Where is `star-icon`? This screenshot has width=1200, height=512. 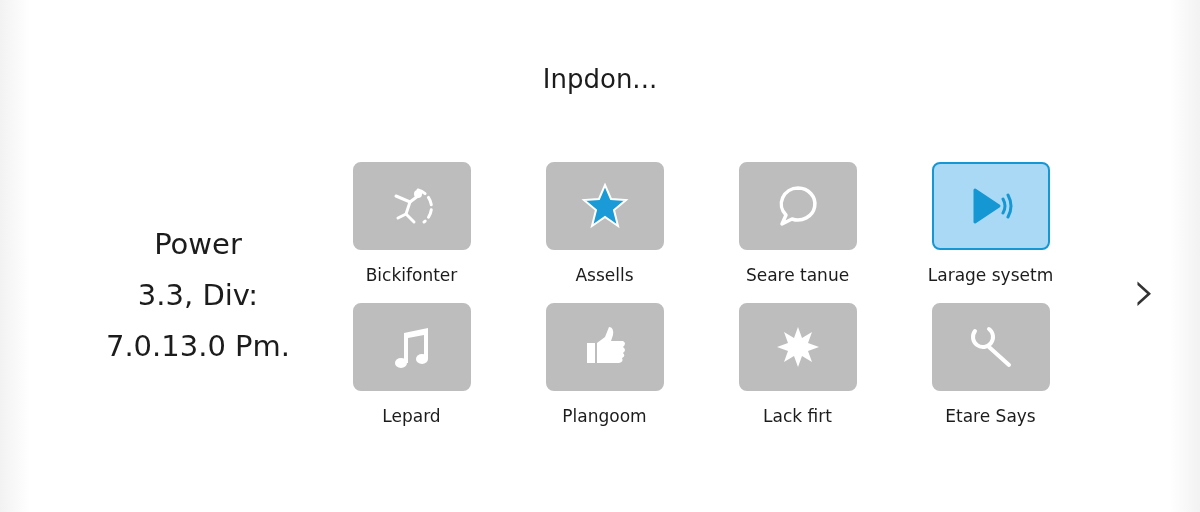 star-icon is located at coordinates (604, 206).